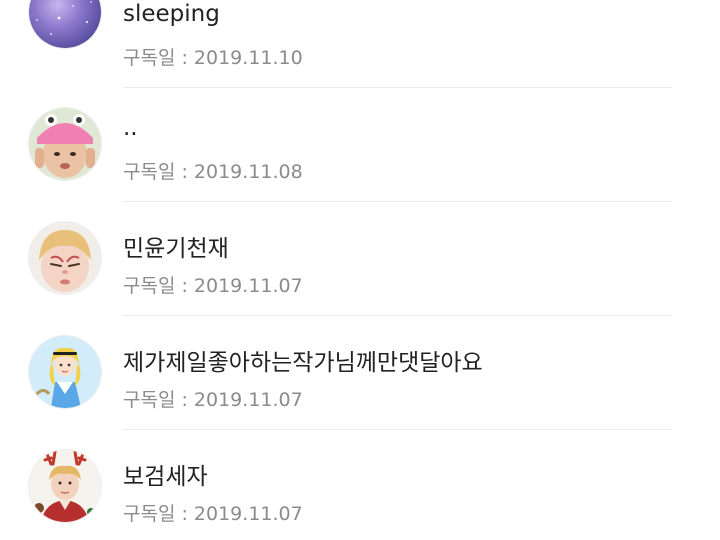 Image resolution: width=720 pixels, height=540 pixels. Describe the element at coordinates (213, 172) in the screenshot. I see `subscription-date: 구독일 : 2019.11.08` at that location.